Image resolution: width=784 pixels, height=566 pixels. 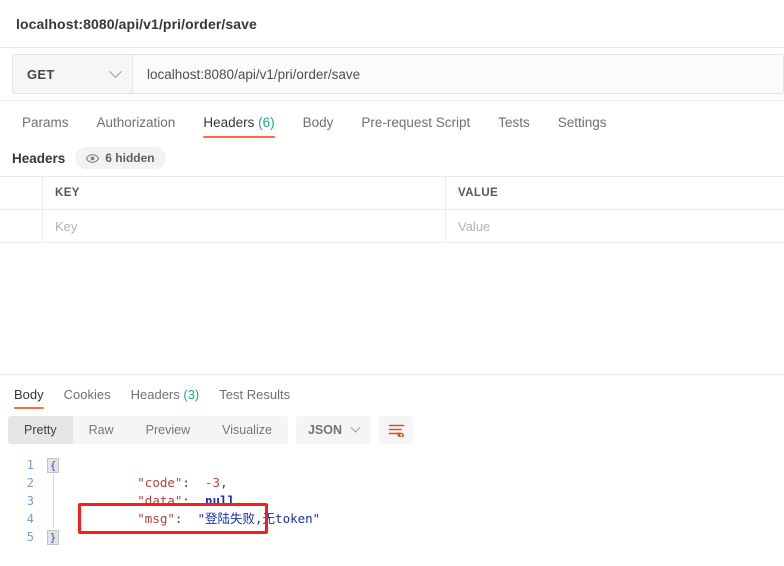 What do you see at coordinates (67, 193) in the screenshot?
I see `column-header-key-label: KEY` at bounding box center [67, 193].